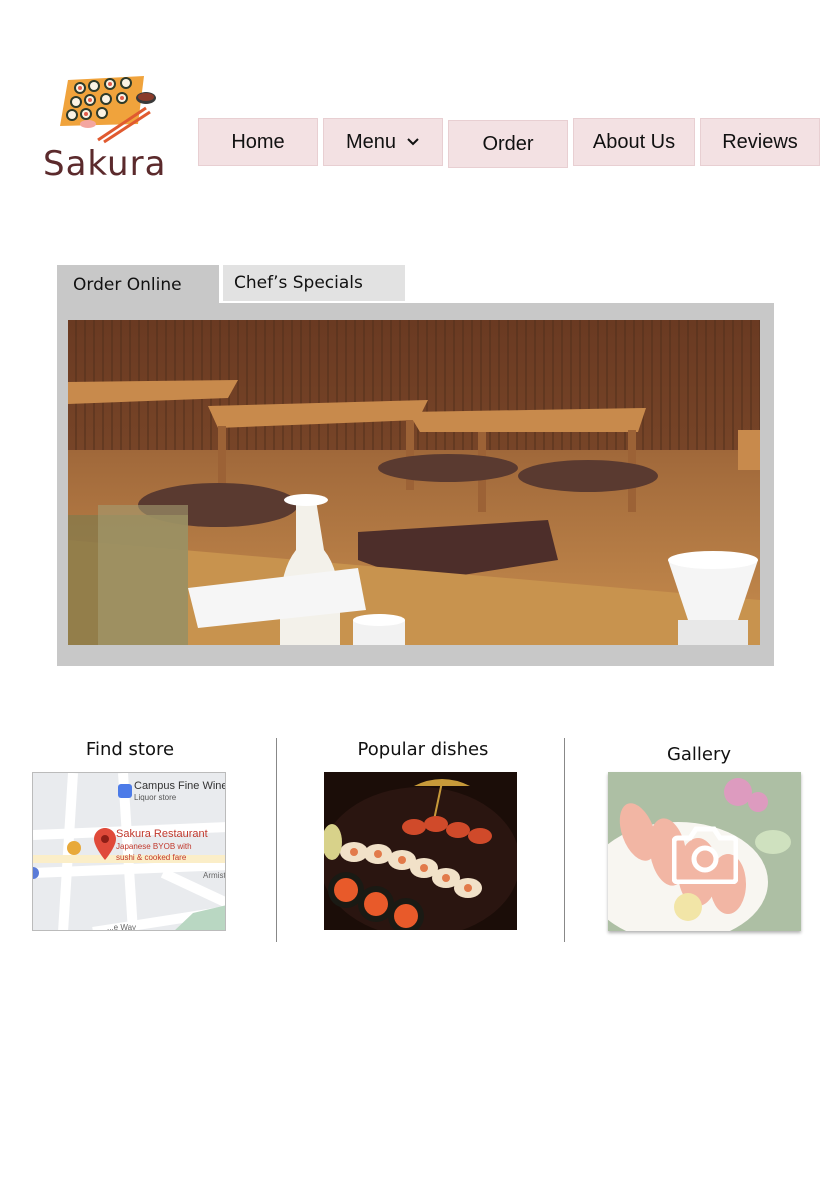  What do you see at coordinates (154, 846) in the screenshot?
I see `map-place-2-desc1: Japanese BYOB with` at bounding box center [154, 846].